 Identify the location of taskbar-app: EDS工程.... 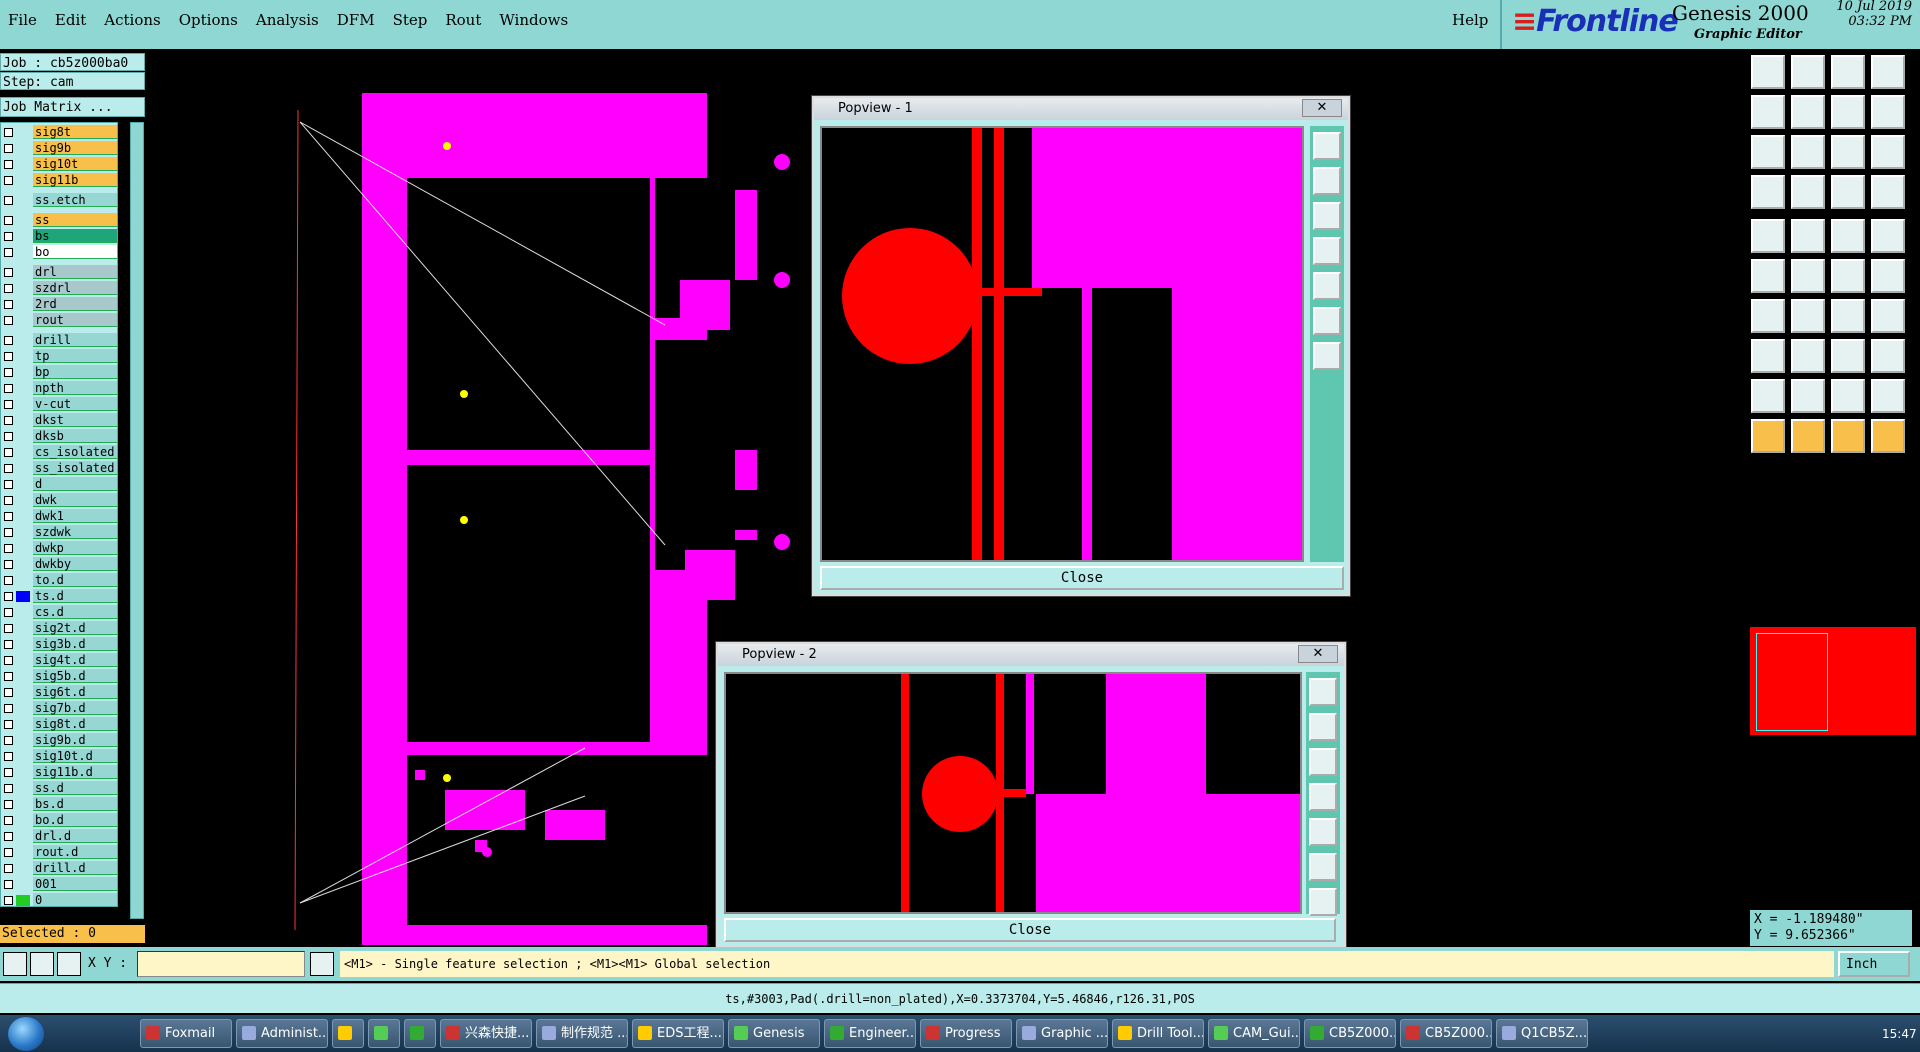
(678, 1033).